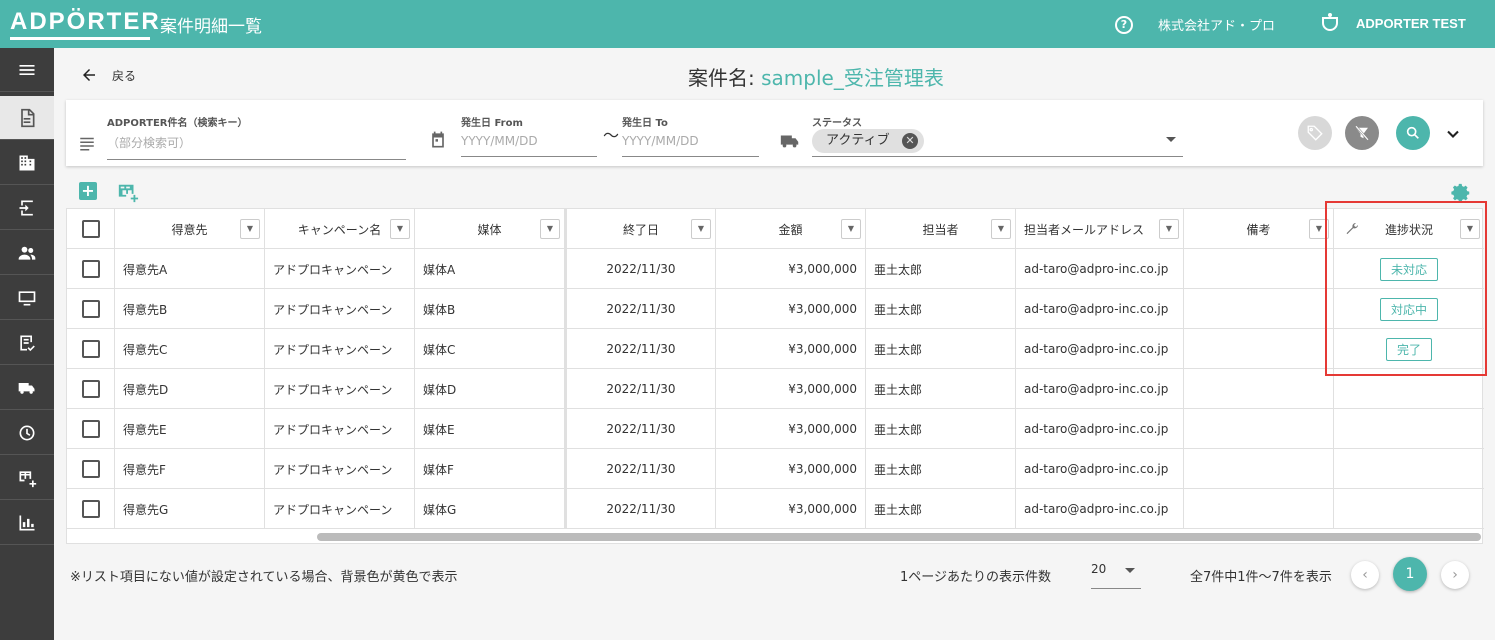 Image resolution: width=1495 pixels, height=640 pixels. Describe the element at coordinates (27, 163) in the screenshot. I see `building-icon` at that location.